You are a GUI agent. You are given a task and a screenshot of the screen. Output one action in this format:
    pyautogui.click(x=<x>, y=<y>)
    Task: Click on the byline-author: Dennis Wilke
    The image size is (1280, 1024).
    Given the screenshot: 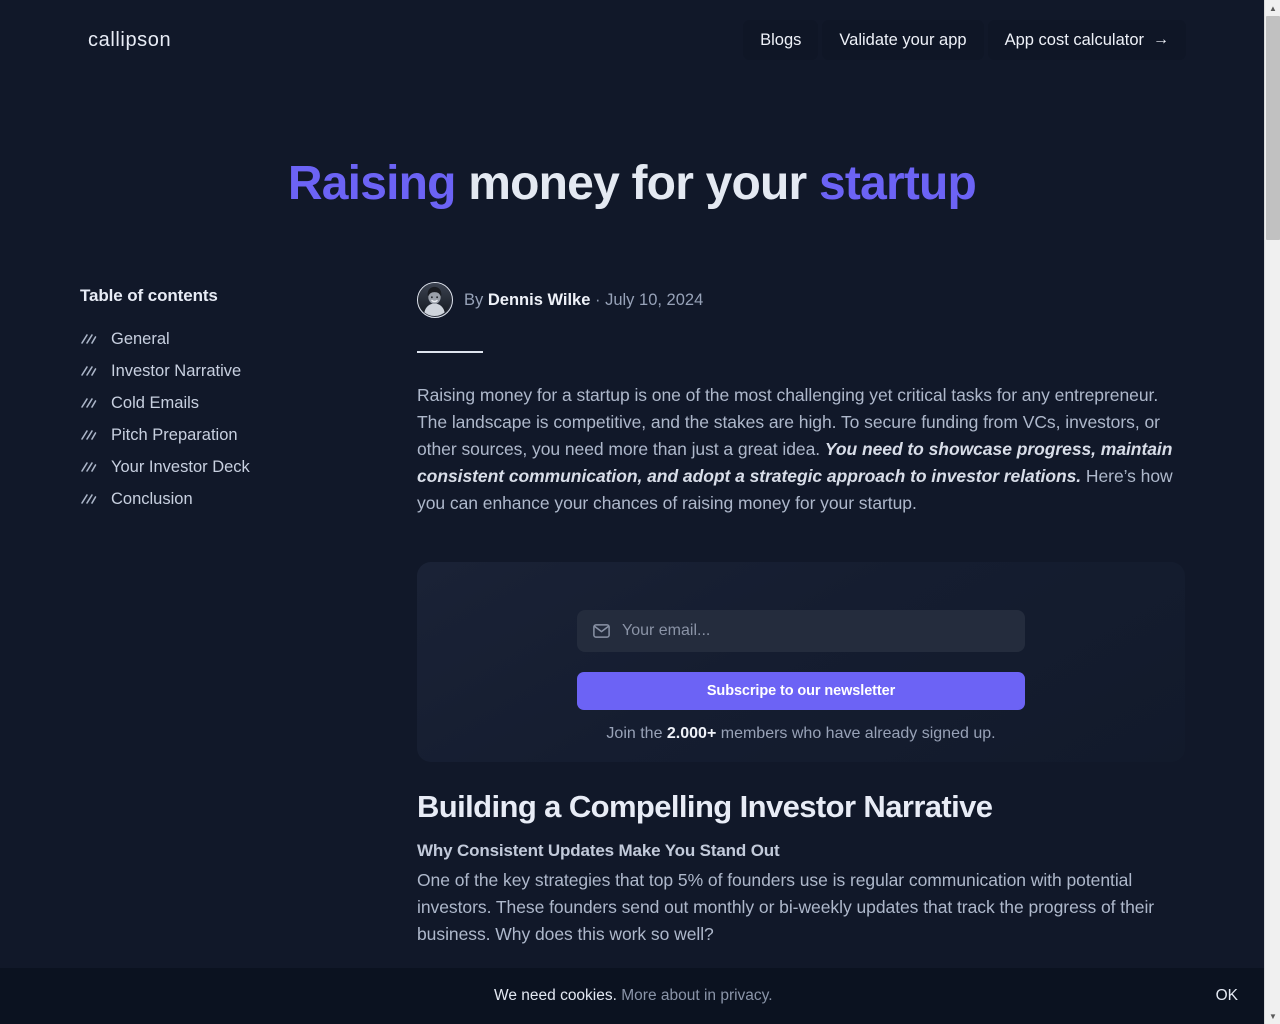 What is the action you would take?
    pyautogui.click(x=539, y=300)
    